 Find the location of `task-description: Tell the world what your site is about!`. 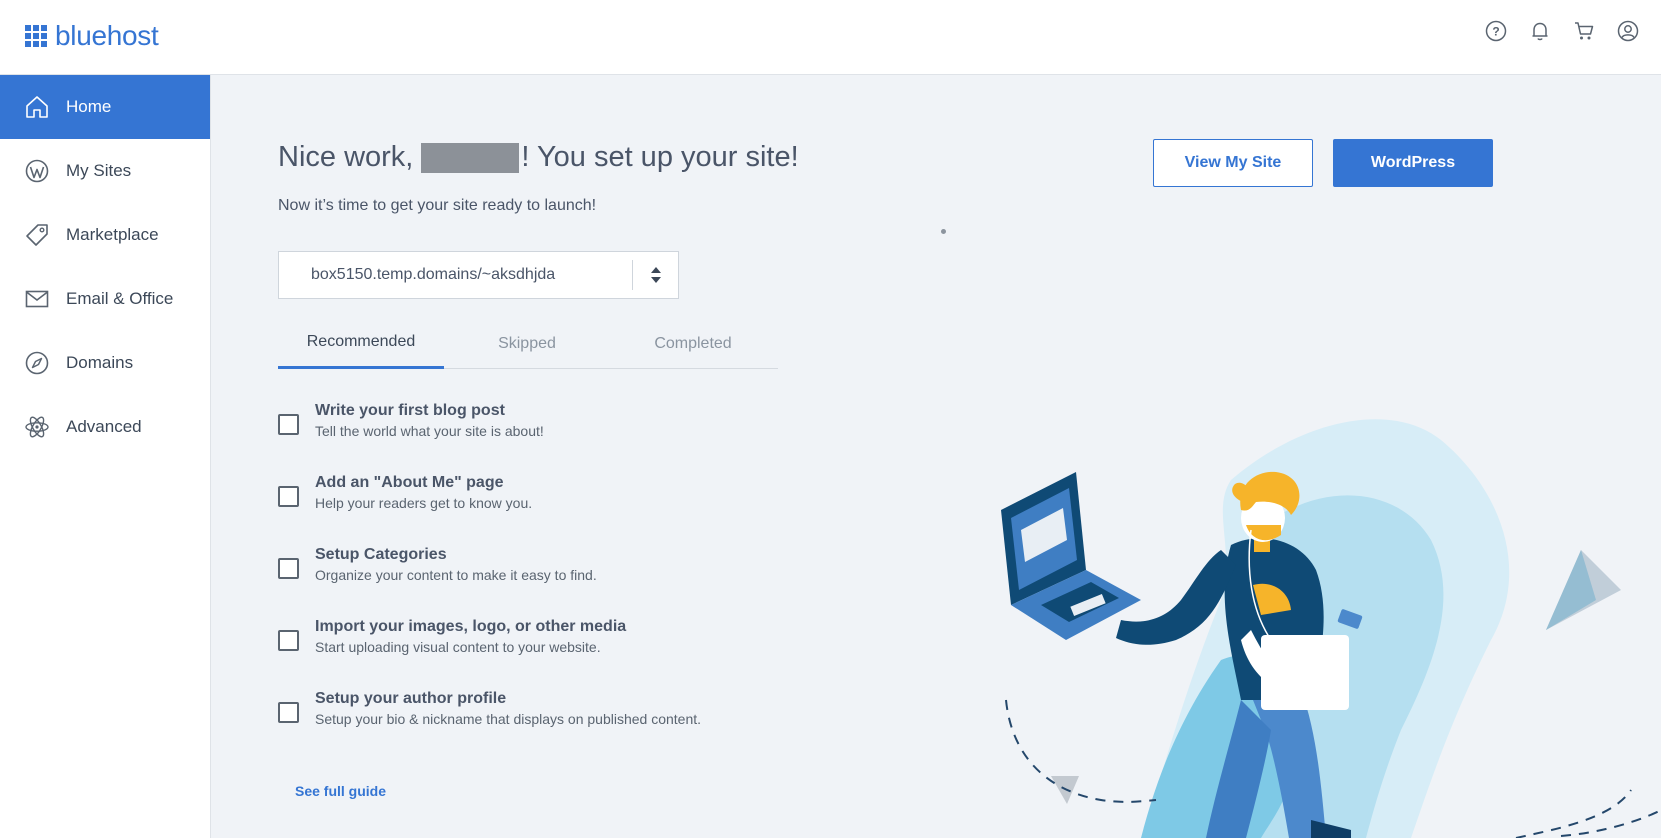

task-description: Tell the world what your site is about! is located at coordinates (429, 431).